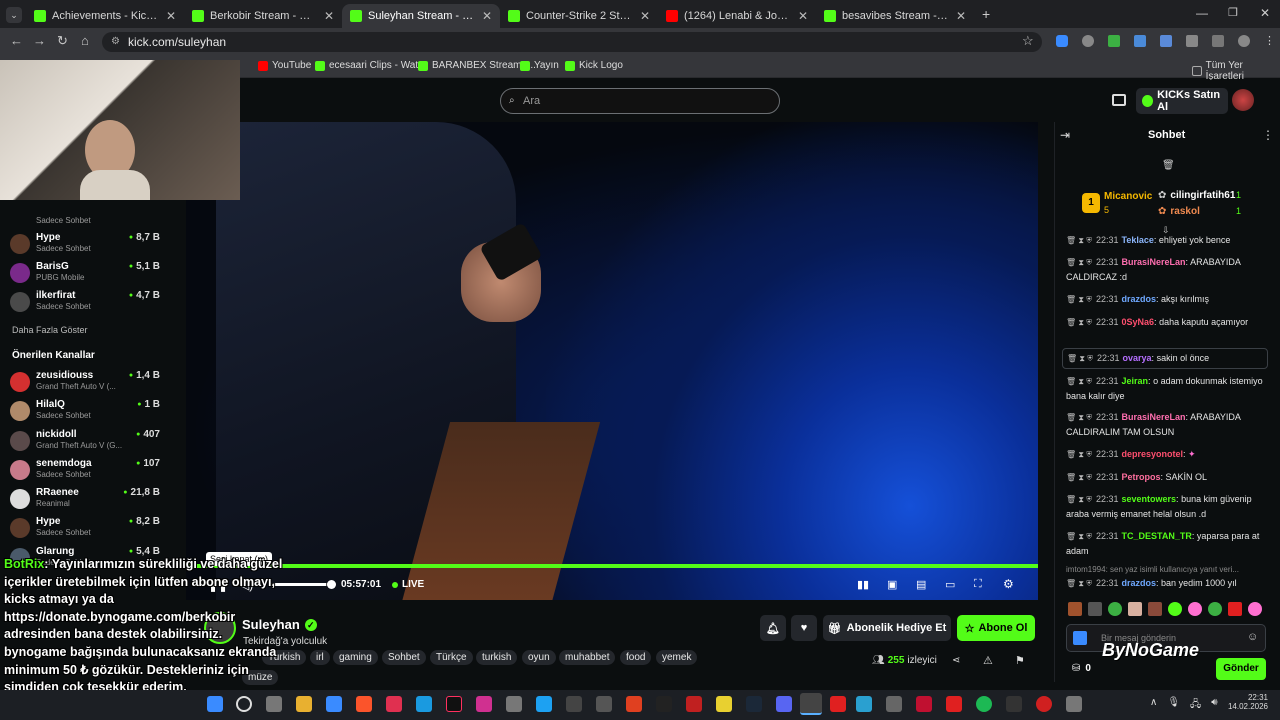 Image resolution: width=1280 pixels, height=720 pixels. I want to click on sidebar-channel: RRaenee Reanimal 21,8 B, so click(90, 501).